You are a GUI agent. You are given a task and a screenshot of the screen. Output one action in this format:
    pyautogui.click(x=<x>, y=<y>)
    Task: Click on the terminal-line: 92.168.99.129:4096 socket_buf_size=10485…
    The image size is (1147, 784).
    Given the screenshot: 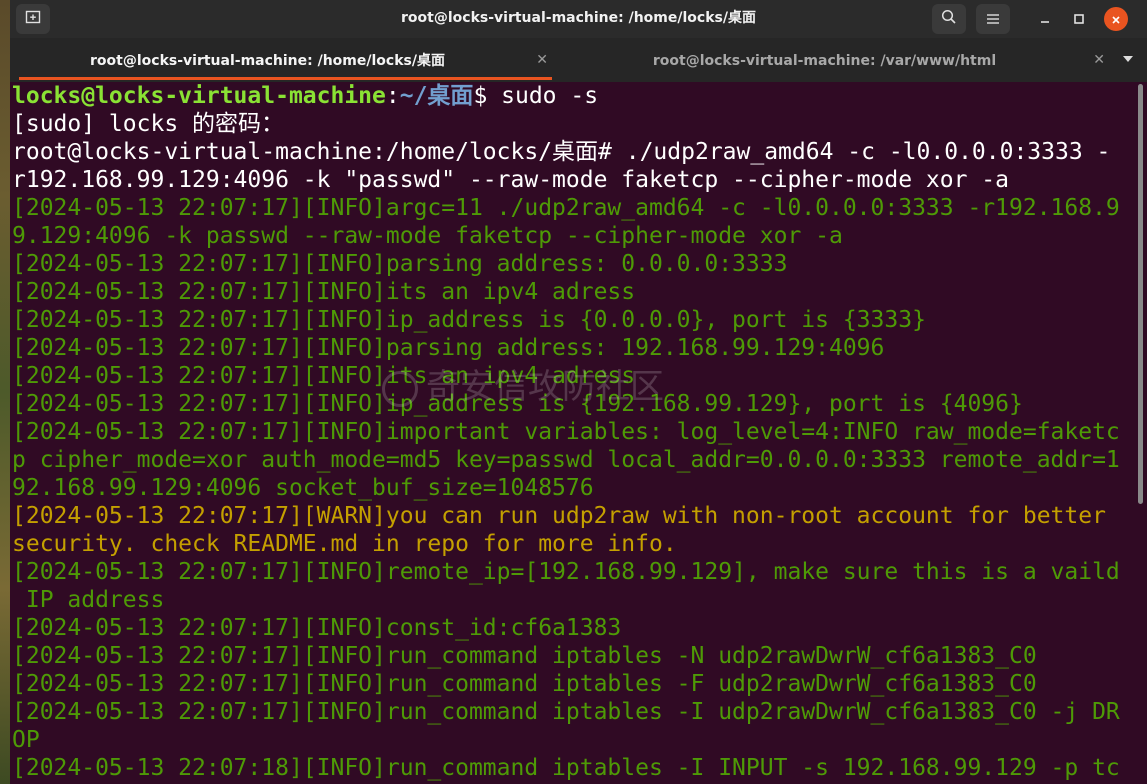 What is the action you would take?
    pyautogui.click(x=303, y=488)
    